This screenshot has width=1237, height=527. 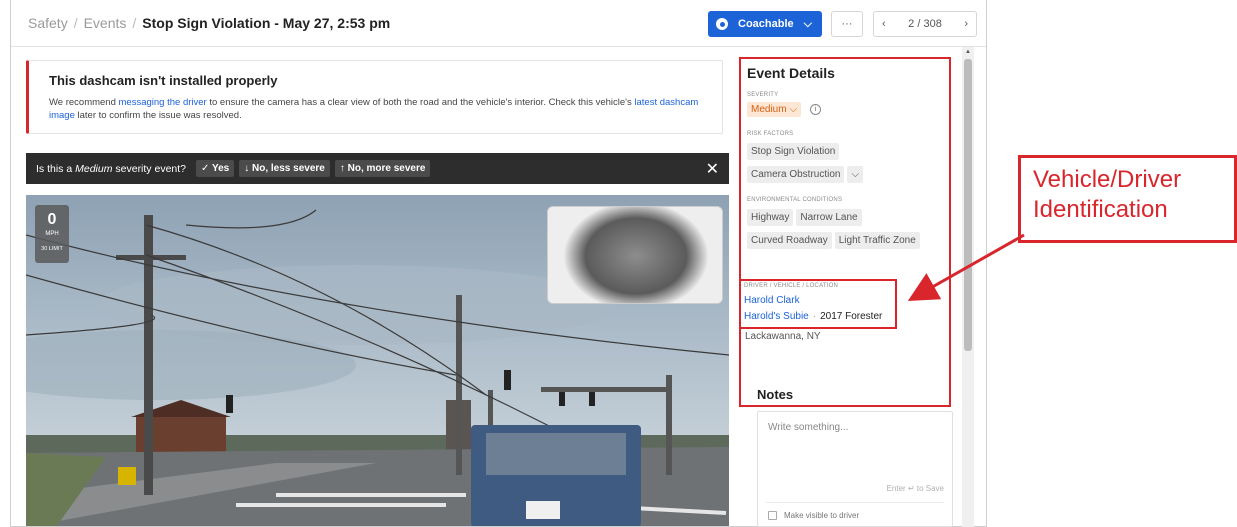 What do you see at coordinates (829, 217) in the screenshot?
I see `condition-chip: Narrow Lane` at bounding box center [829, 217].